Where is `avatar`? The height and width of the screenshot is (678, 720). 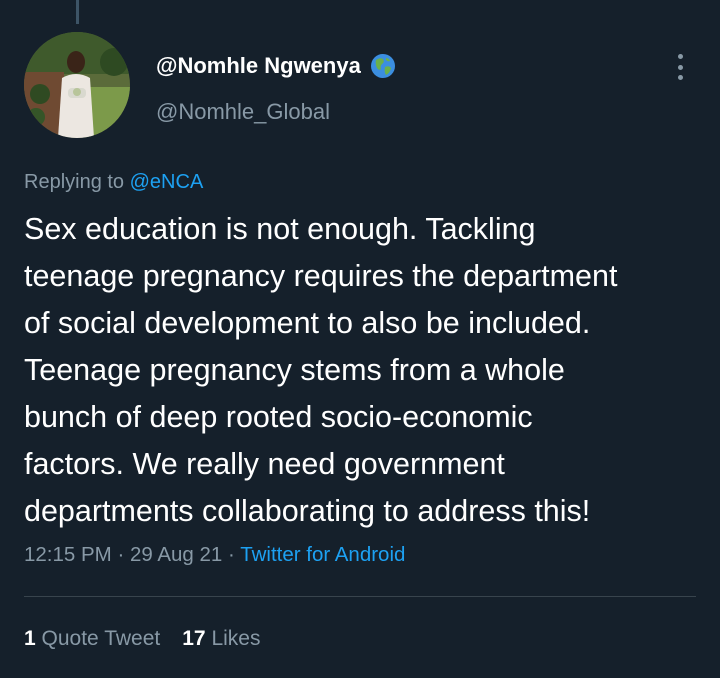 avatar is located at coordinates (77, 85).